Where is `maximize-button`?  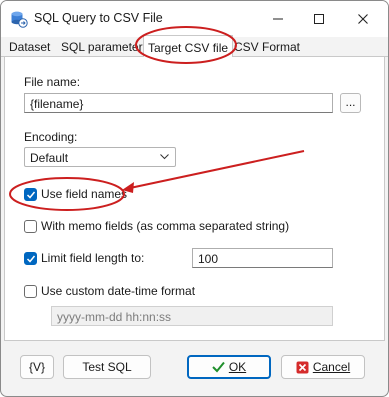 maximize-button is located at coordinates (319, 19).